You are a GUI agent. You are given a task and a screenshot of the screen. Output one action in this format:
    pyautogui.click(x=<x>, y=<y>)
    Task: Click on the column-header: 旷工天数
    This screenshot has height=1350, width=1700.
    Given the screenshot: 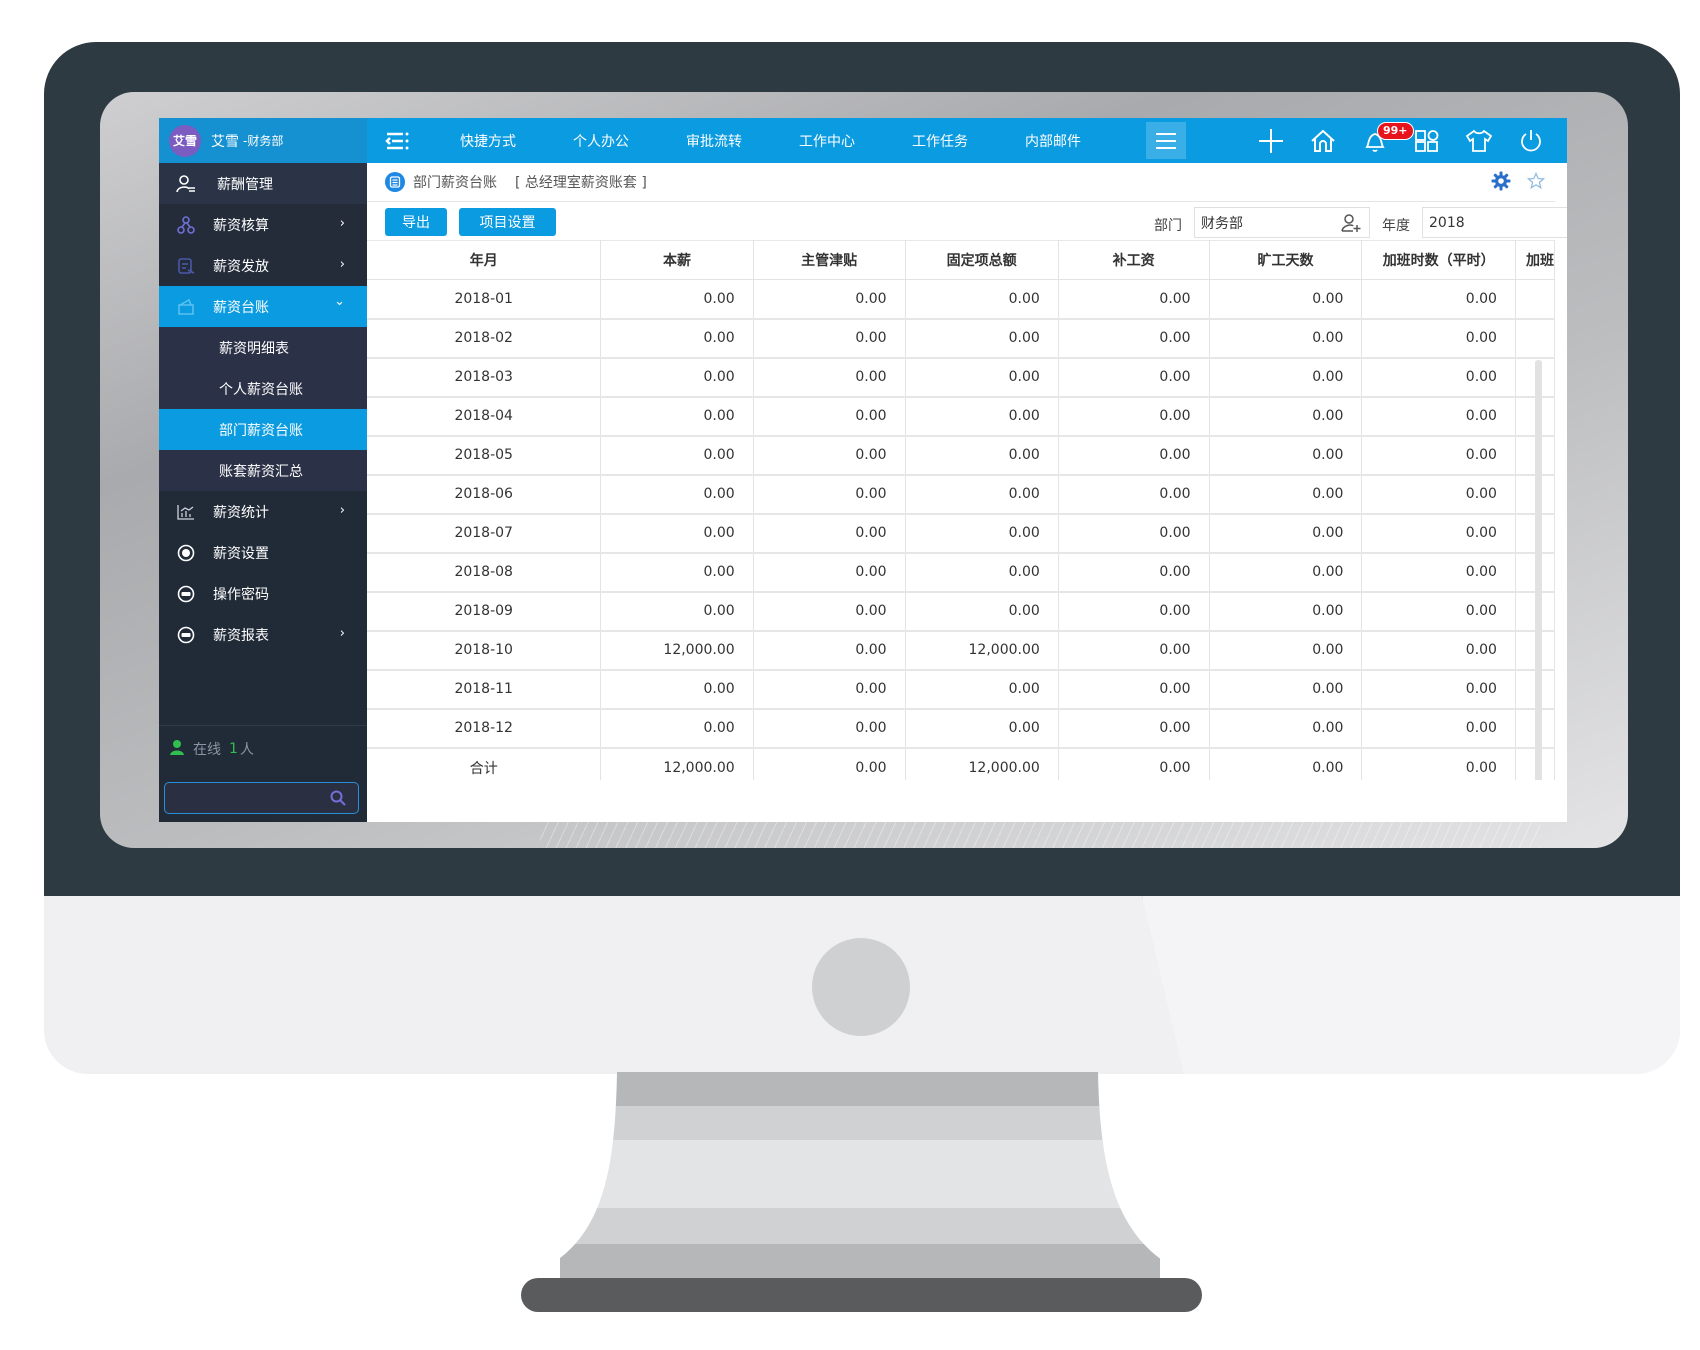 What is the action you would take?
    pyautogui.click(x=1286, y=260)
    